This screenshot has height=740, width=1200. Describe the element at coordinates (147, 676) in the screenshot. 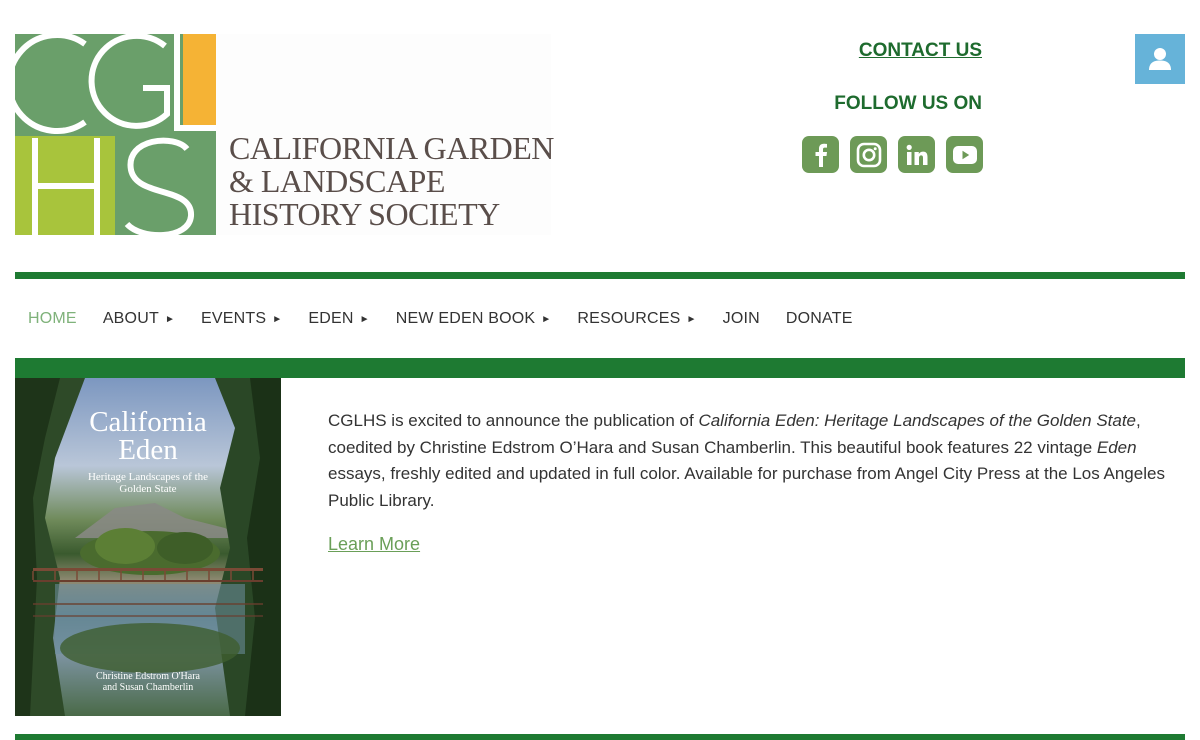

I see `cover-author-line: Christine Edstrom O'Hara` at that location.